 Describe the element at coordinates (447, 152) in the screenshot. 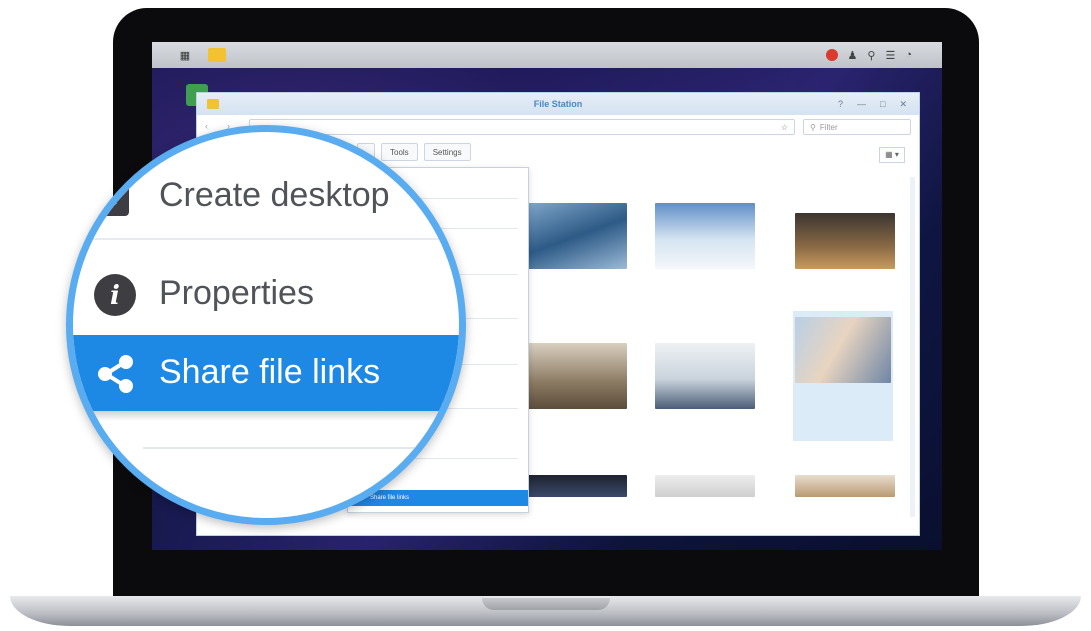

I see `toolbar-button-settings: Settings` at that location.